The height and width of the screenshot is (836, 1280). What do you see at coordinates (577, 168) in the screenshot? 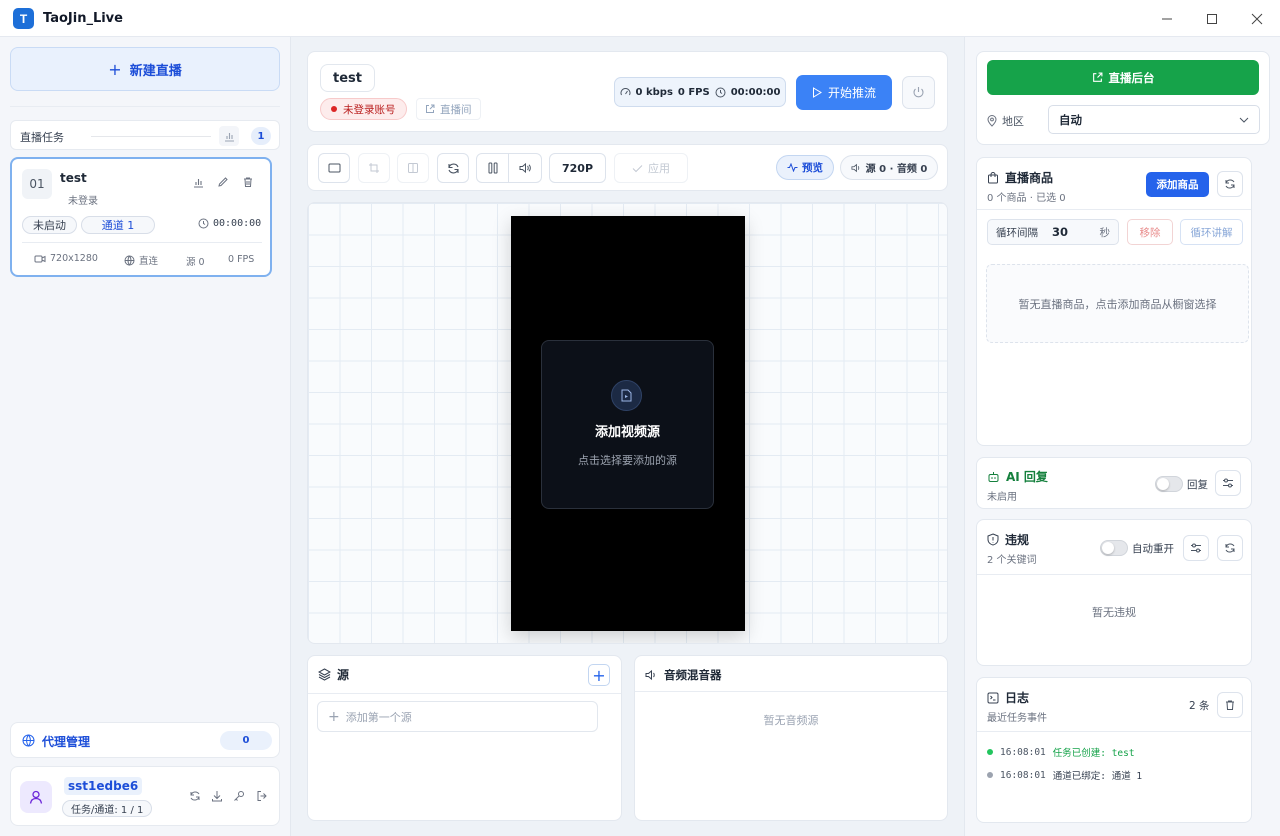
I see `resolution-select: 720P` at bounding box center [577, 168].